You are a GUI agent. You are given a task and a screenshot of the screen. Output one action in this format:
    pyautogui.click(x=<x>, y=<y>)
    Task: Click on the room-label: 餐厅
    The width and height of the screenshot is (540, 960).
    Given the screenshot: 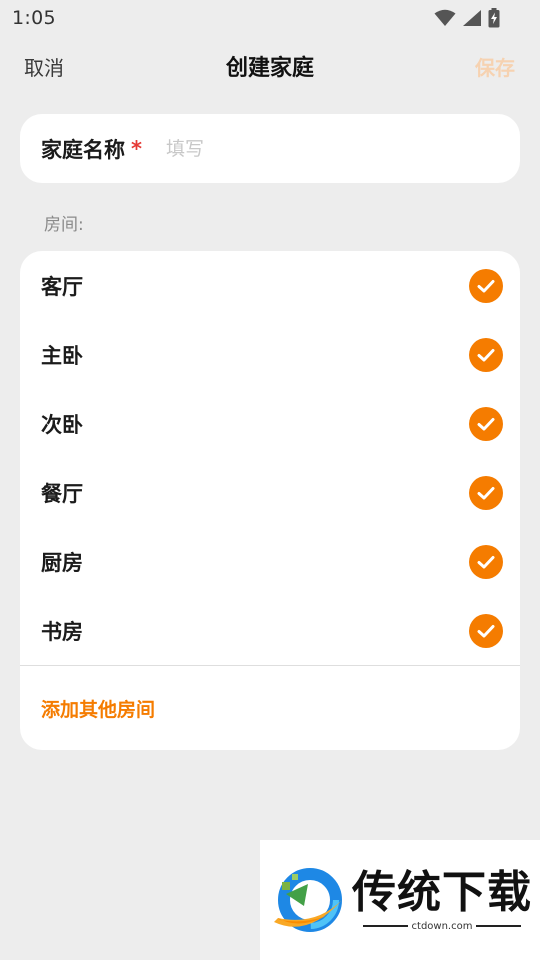 What is the action you would take?
    pyautogui.click(x=62, y=493)
    